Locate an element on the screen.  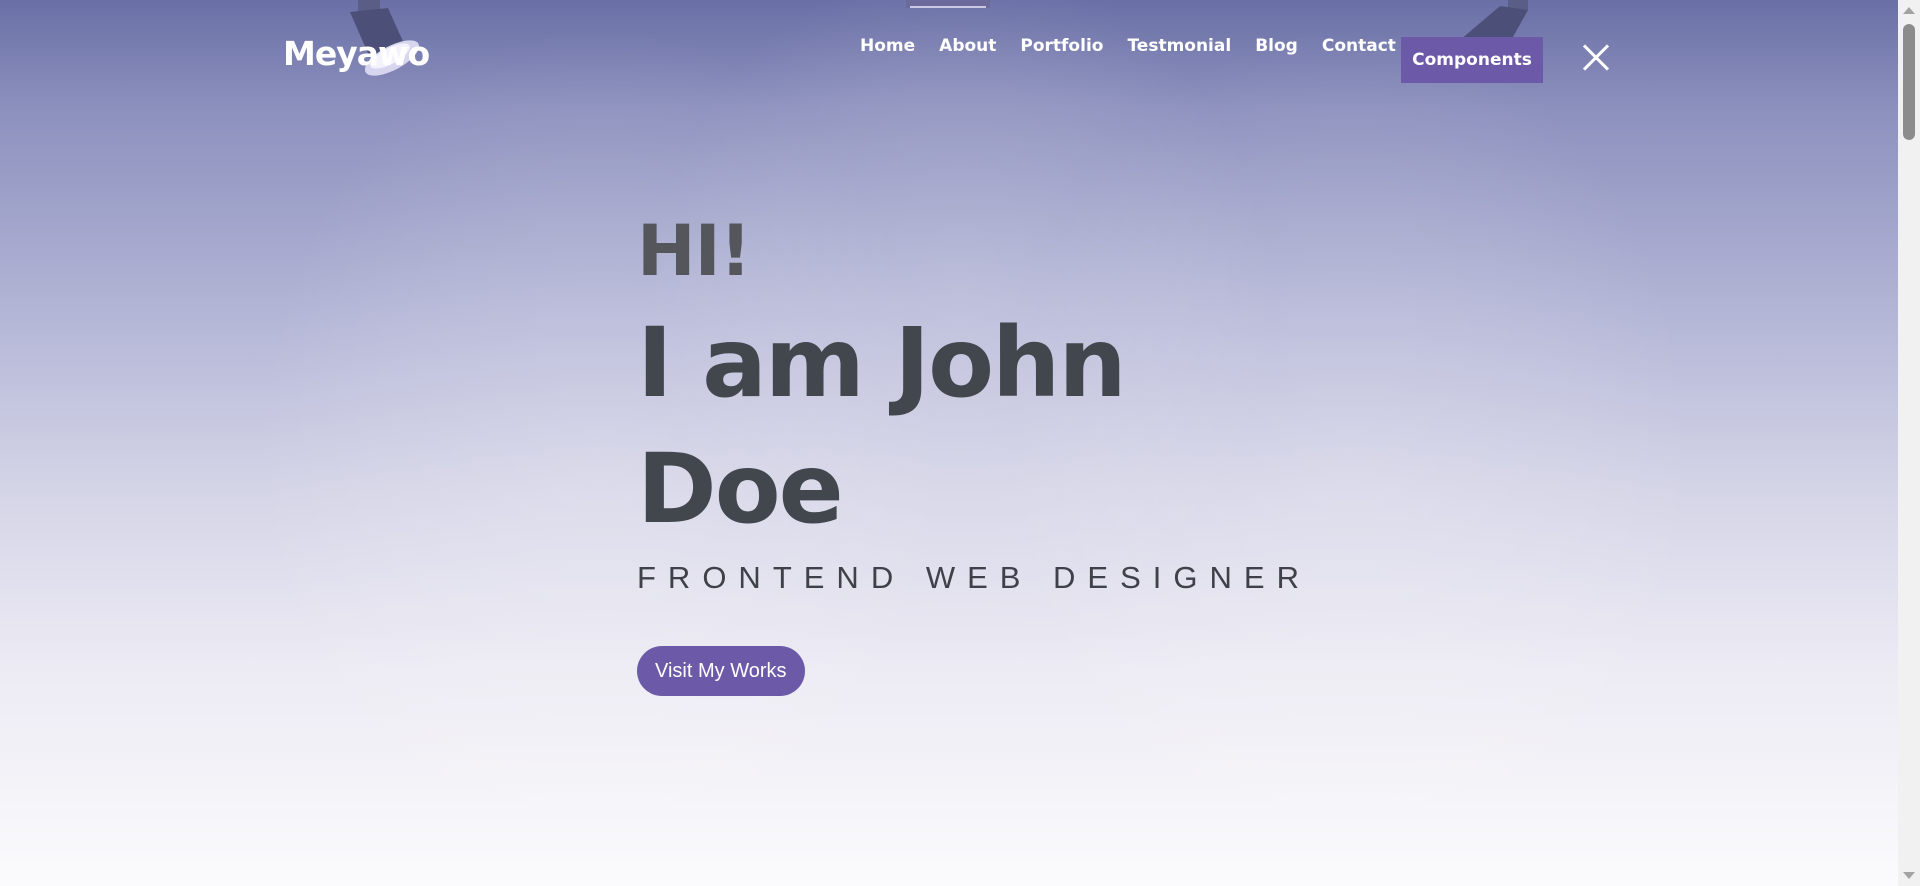
hero-name: I am John Doe is located at coordinates (937, 426).